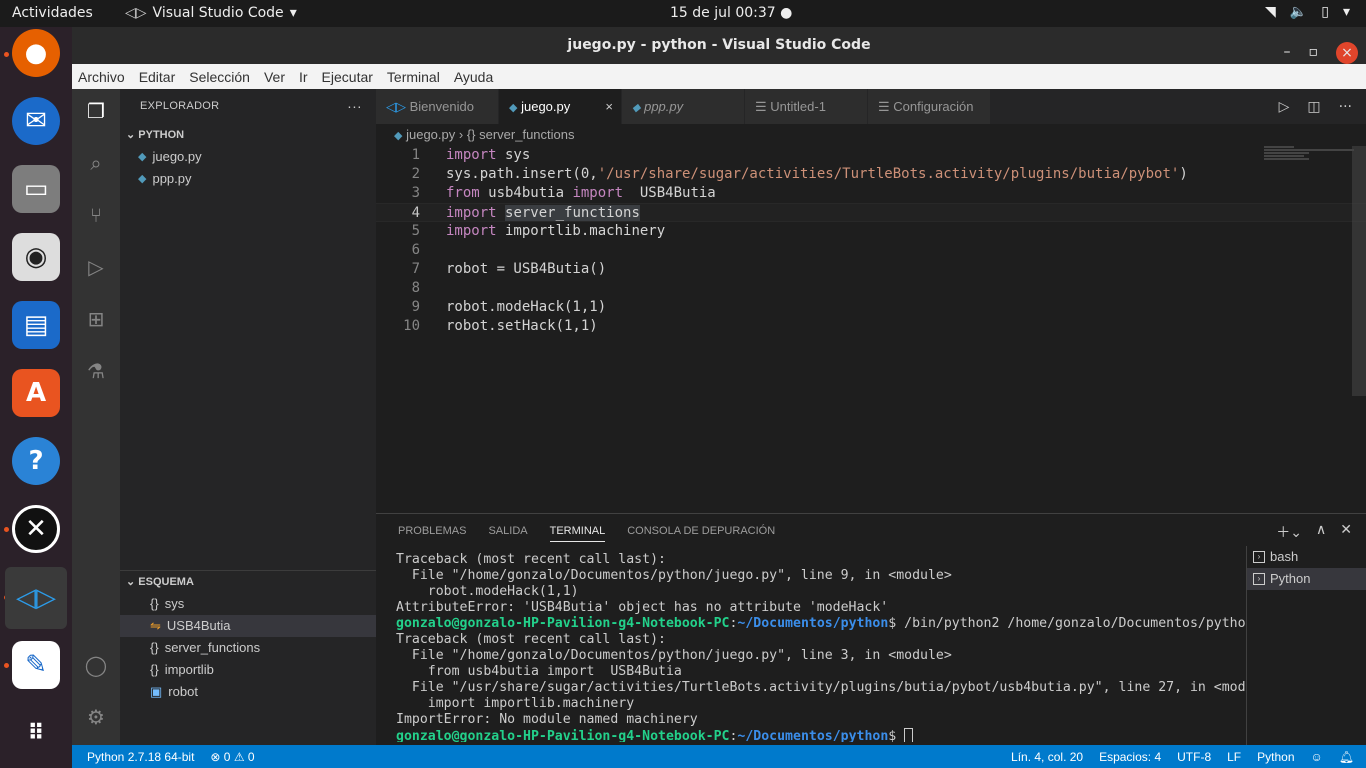 The height and width of the screenshot is (768, 1366). Describe the element at coordinates (577, 531) in the screenshot. I see `tab-terminal: TERMINAL` at that location.